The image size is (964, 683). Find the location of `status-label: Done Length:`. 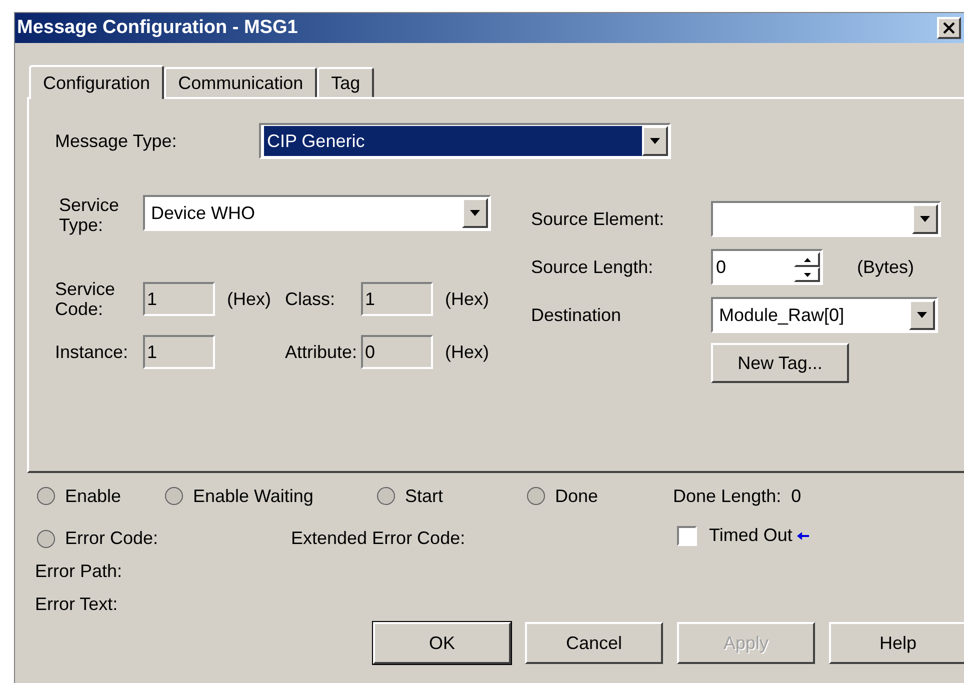

status-label: Done Length: is located at coordinates (727, 496).